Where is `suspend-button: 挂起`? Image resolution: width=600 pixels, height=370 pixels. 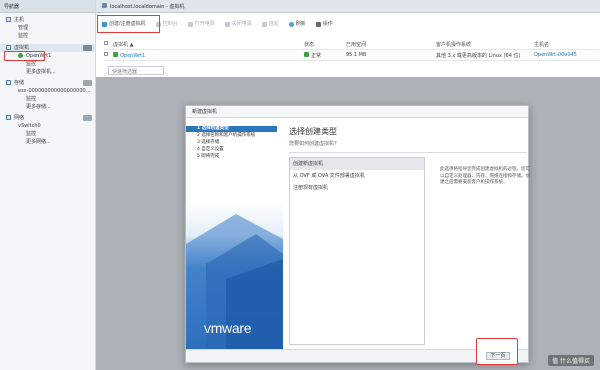
suspend-button: 挂起 is located at coordinates (270, 24).